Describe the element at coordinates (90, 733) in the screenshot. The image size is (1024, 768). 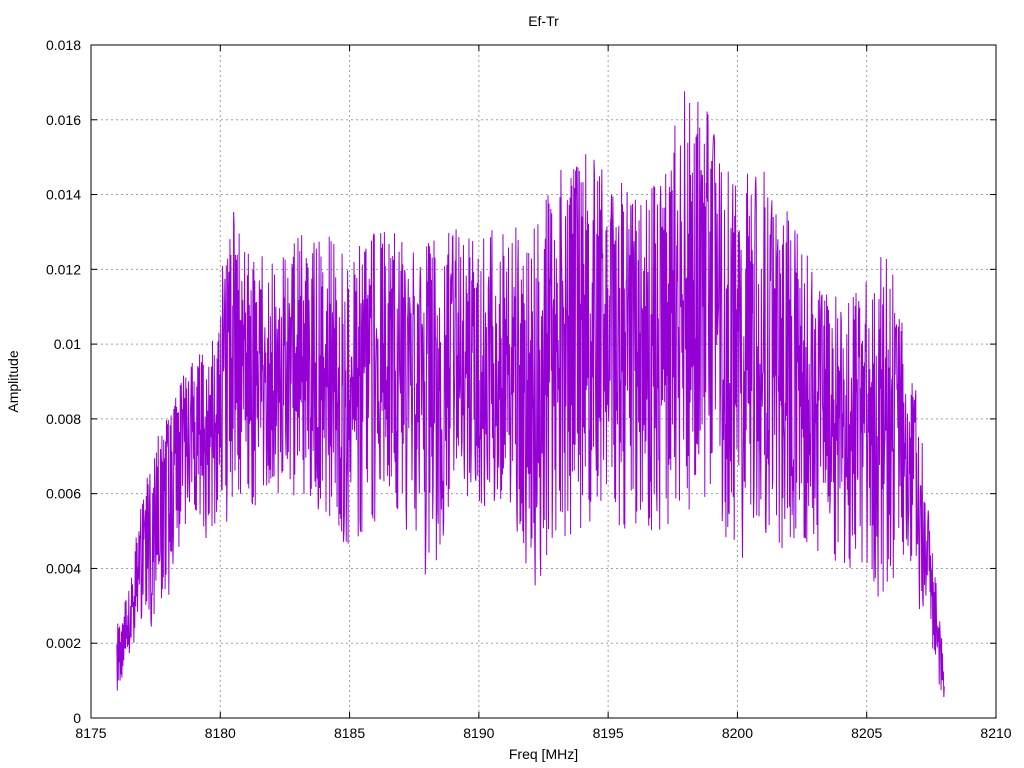
I see `x-tick-label: 8175` at that location.